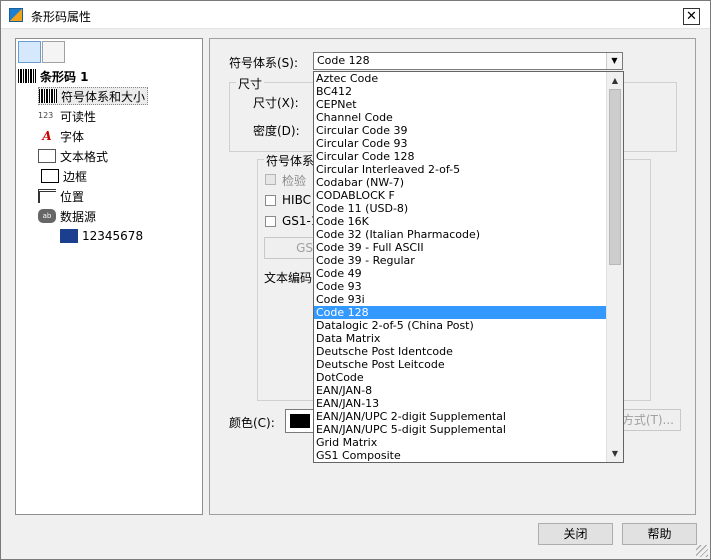  What do you see at coordinates (691, 16) in the screenshot?
I see `close-window-button: ✕` at bounding box center [691, 16].